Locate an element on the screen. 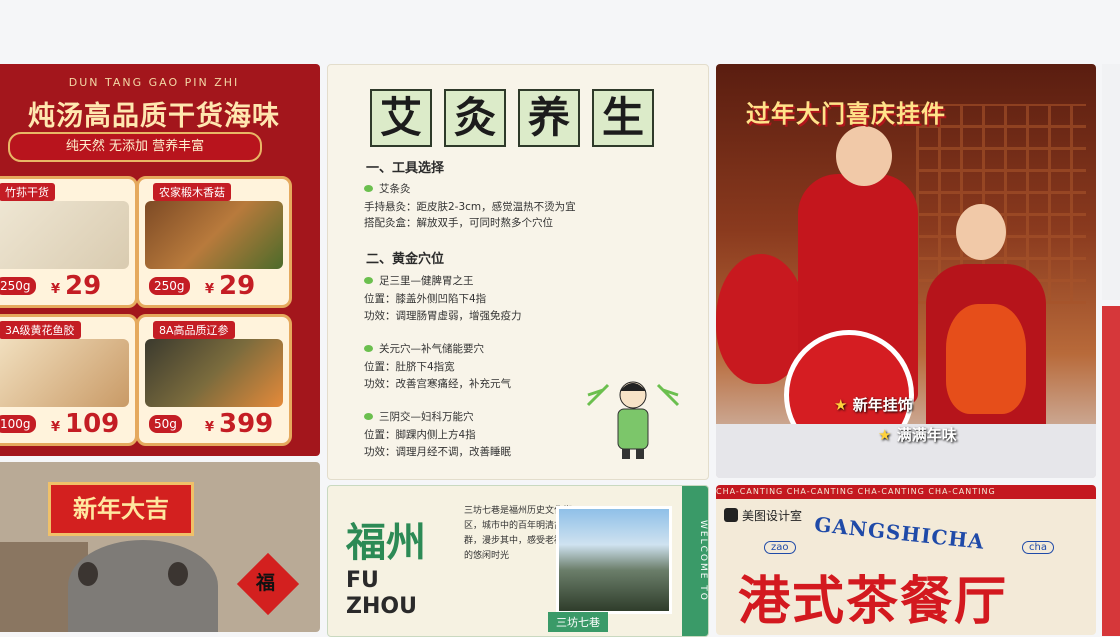 The width and height of the screenshot is (1120, 637). pinyin-tag: zao is located at coordinates (780, 547).